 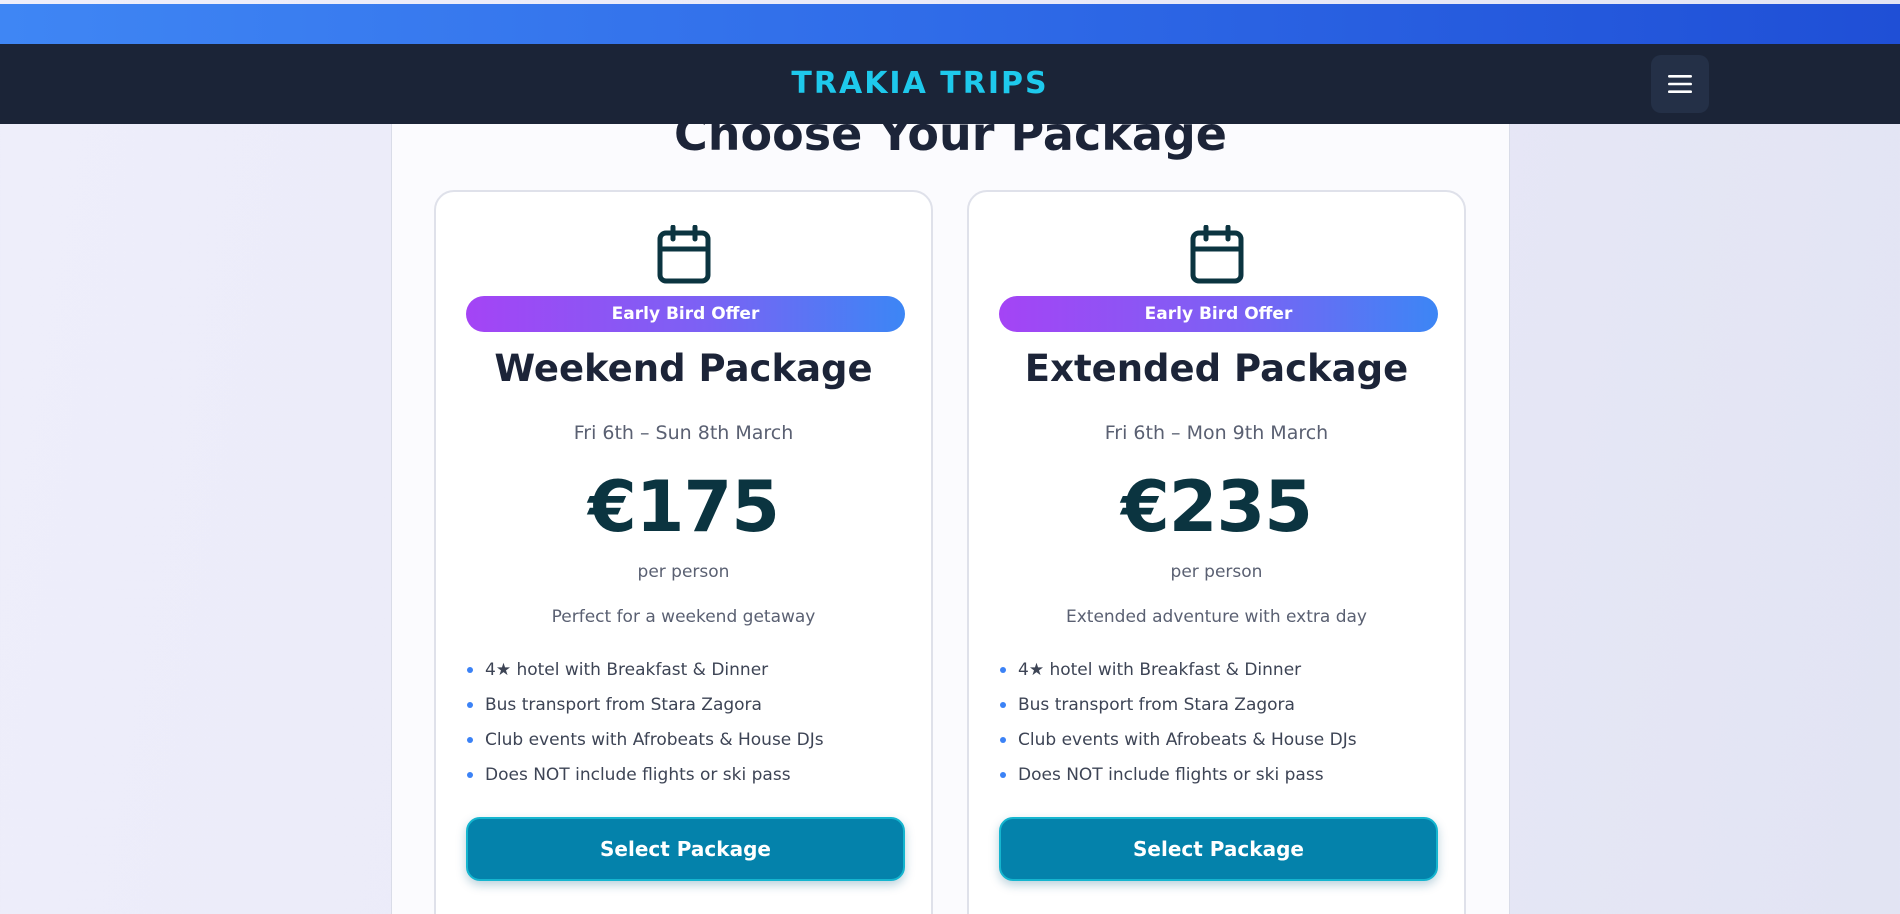 I want to click on navbar: TRAKIA TRIPS, so click(x=950, y=84).